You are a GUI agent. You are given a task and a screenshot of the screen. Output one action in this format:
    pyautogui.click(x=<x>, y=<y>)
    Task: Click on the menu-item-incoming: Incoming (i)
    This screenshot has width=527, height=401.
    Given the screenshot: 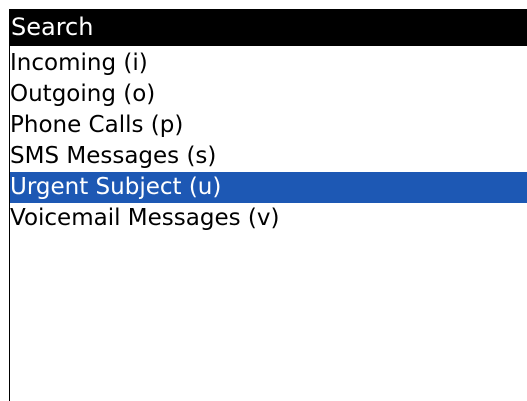 What is the action you would take?
    pyautogui.click(x=268, y=63)
    